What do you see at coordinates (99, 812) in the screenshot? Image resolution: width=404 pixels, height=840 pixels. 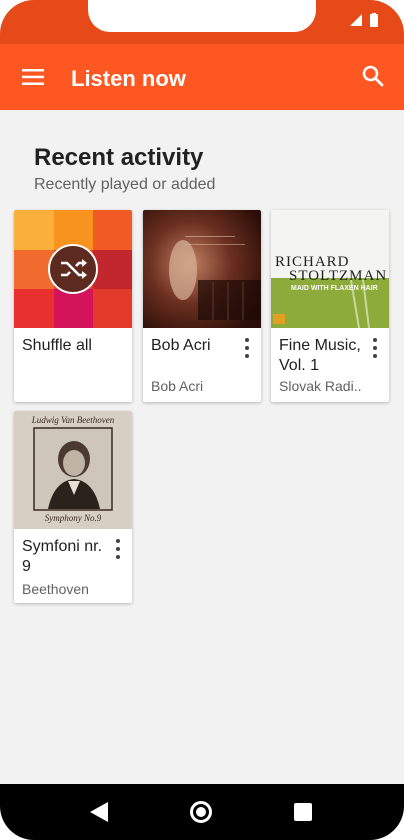 I see `back-icon` at bounding box center [99, 812].